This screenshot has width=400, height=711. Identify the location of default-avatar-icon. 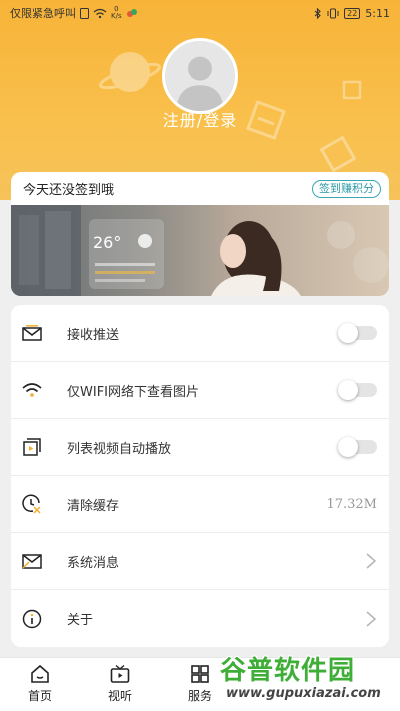
(200, 76).